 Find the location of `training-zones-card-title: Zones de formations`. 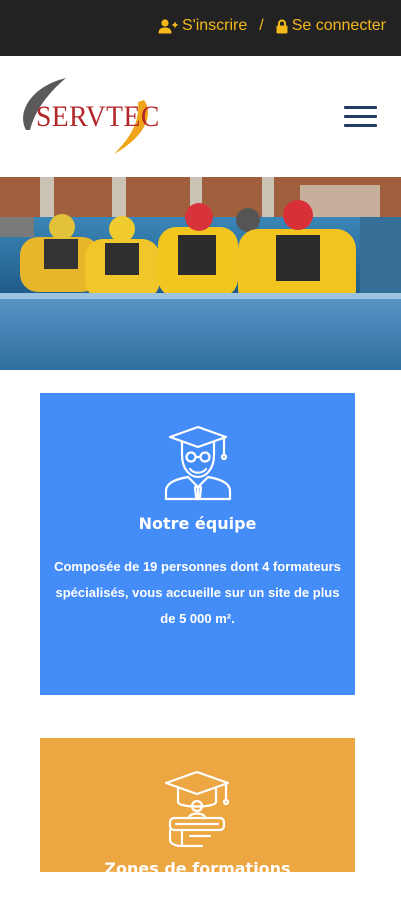

training-zones-card-title: Zones de formations is located at coordinates (197, 865).